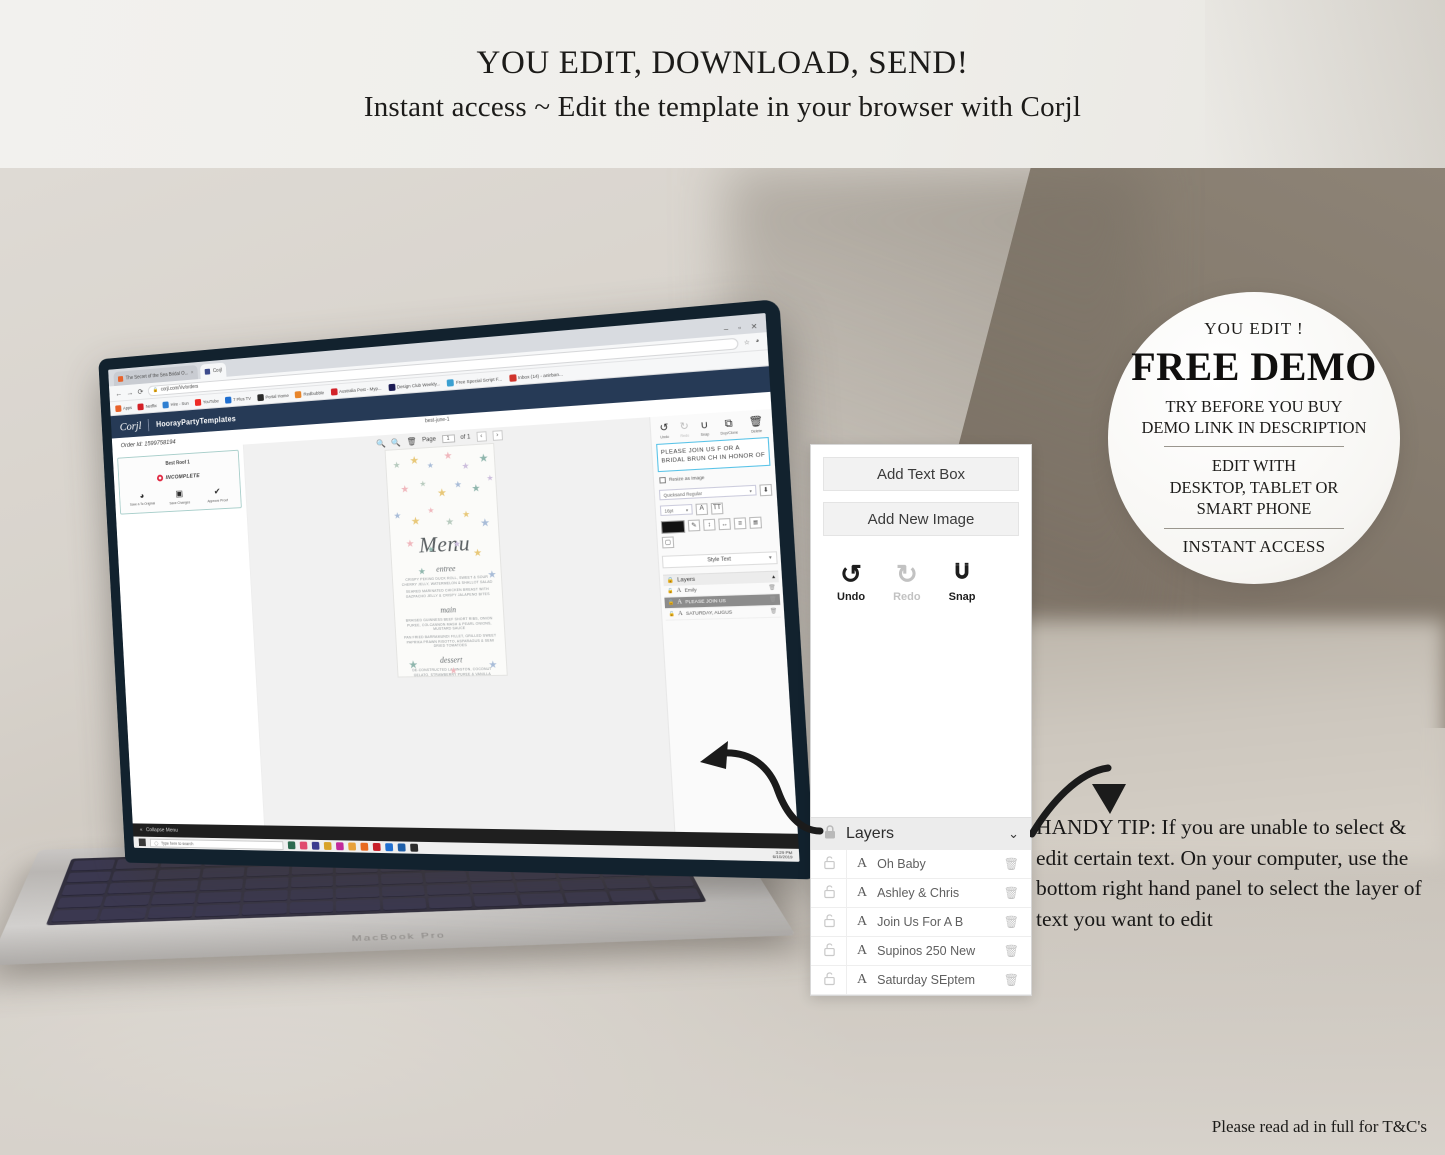 The image size is (1445, 1155). Describe the element at coordinates (851, 597) in the screenshot. I see `tool-label: Undo` at that location.